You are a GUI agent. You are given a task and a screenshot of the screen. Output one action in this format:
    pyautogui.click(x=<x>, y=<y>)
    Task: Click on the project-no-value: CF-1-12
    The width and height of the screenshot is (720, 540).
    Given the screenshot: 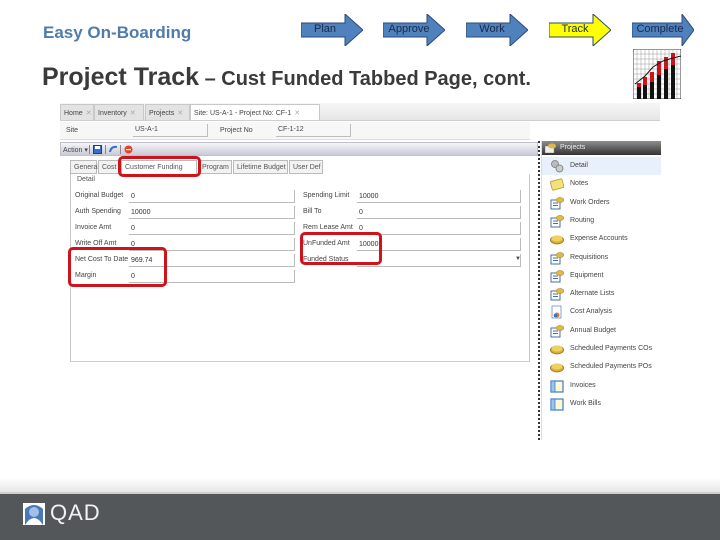 What is the action you would take?
    pyautogui.click(x=313, y=130)
    